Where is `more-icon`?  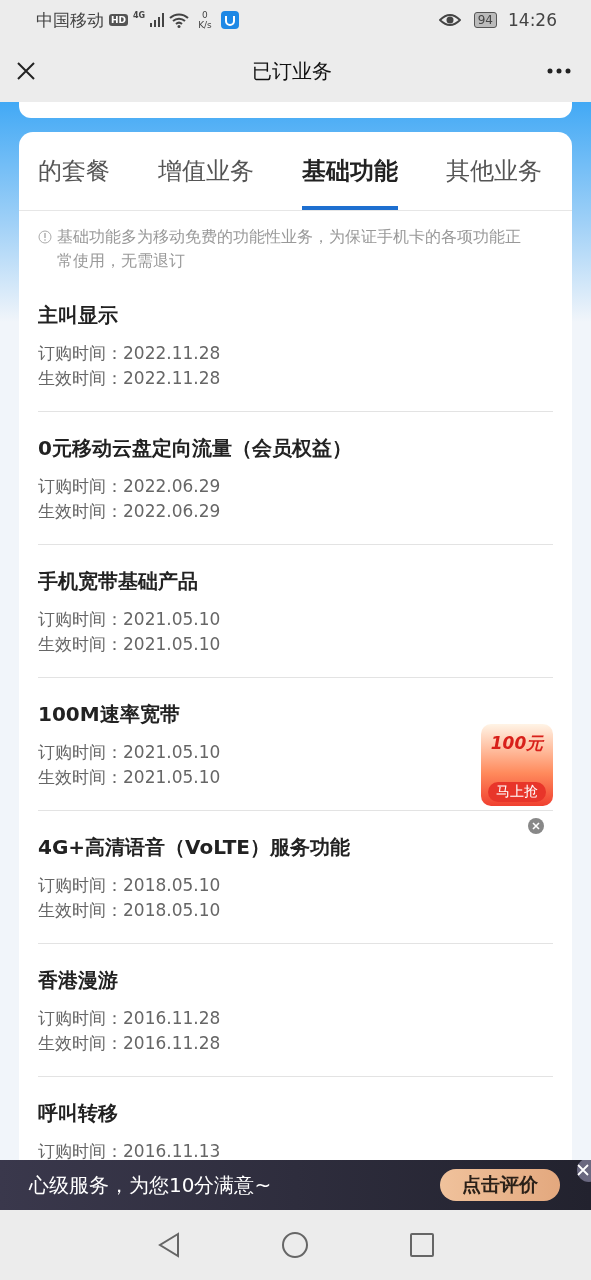
more-icon is located at coordinates (559, 71).